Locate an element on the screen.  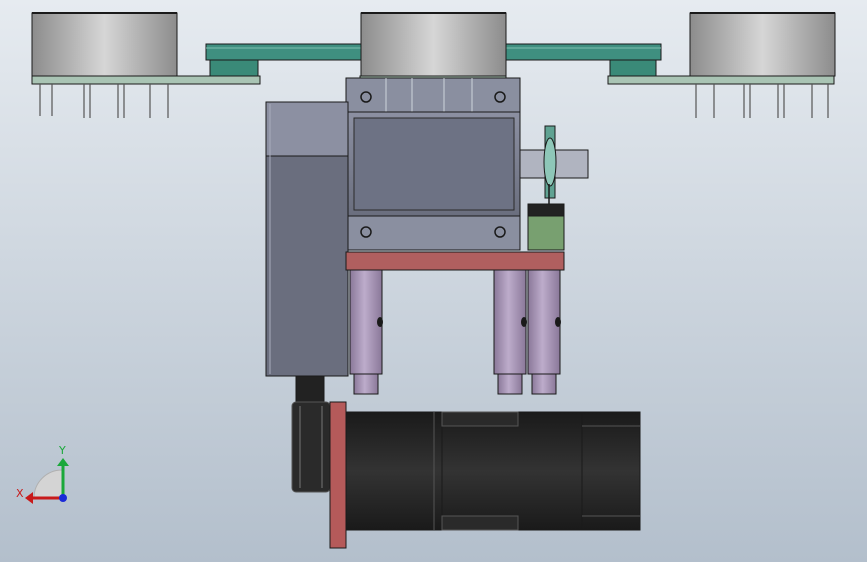
x-axis-label: X is located at coordinates (20, 493).